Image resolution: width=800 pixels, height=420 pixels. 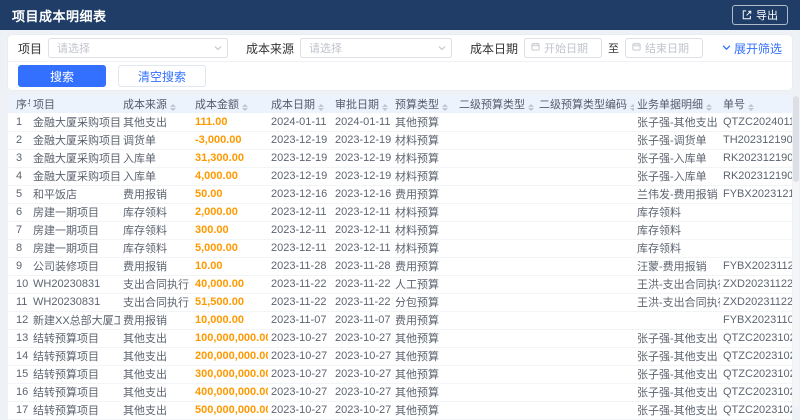 What do you see at coordinates (756, 158) in the screenshot?
I see `cell-doc-no: RK20231219003` at bounding box center [756, 158].